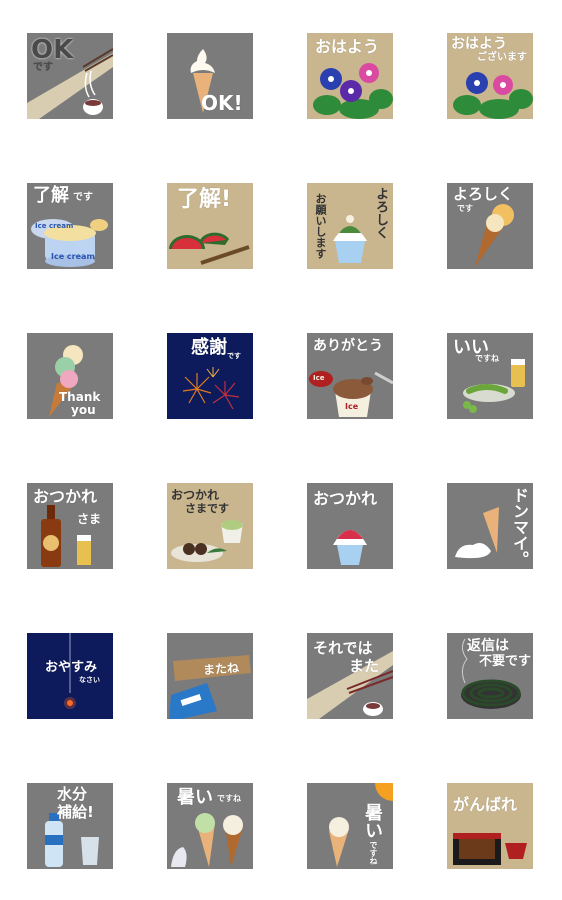 This screenshot has height=900, width=562. What do you see at coordinates (348, 346) in the screenshot?
I see `sticker-text: ありがとう` at bounding box center [348, 346].